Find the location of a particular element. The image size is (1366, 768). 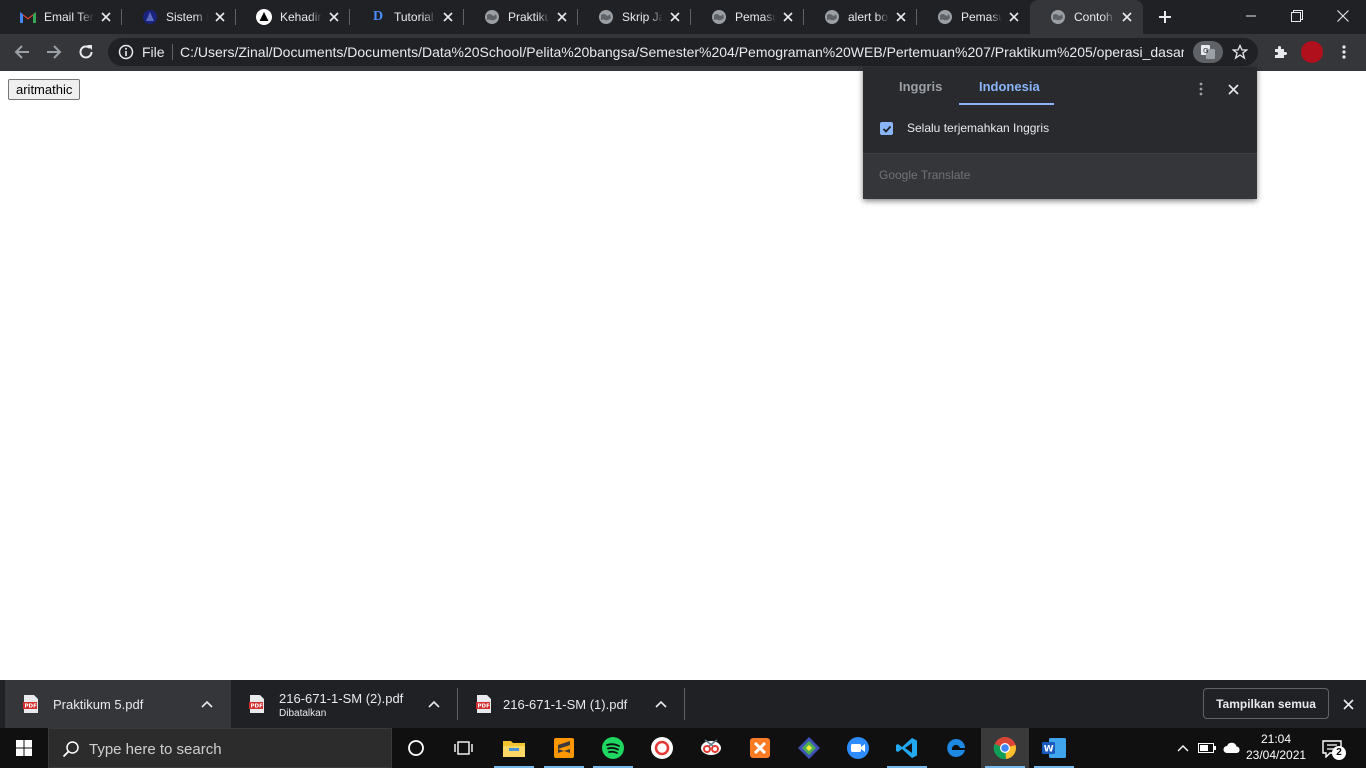

diamond-icon is located at coordinates (809, 748).